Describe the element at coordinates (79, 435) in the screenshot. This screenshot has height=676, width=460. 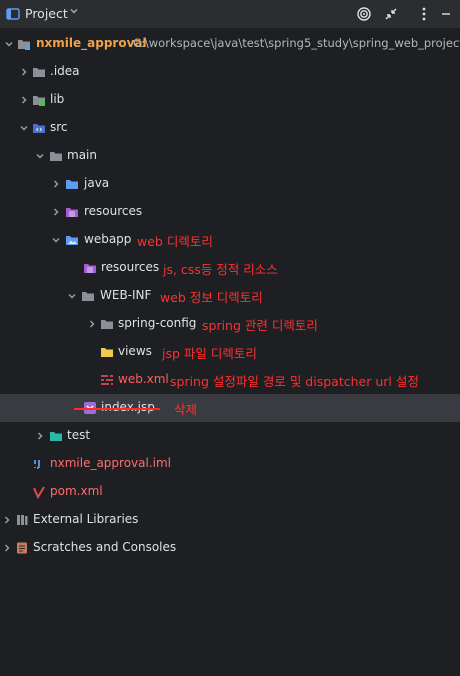
I see `tree-label-test: test` at that location.